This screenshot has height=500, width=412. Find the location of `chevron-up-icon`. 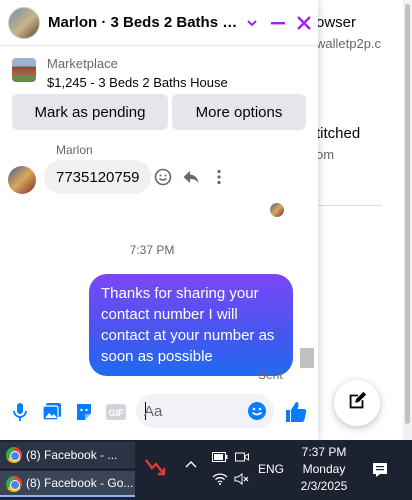

chevron-up-icon is located at coordinates (191, 464).